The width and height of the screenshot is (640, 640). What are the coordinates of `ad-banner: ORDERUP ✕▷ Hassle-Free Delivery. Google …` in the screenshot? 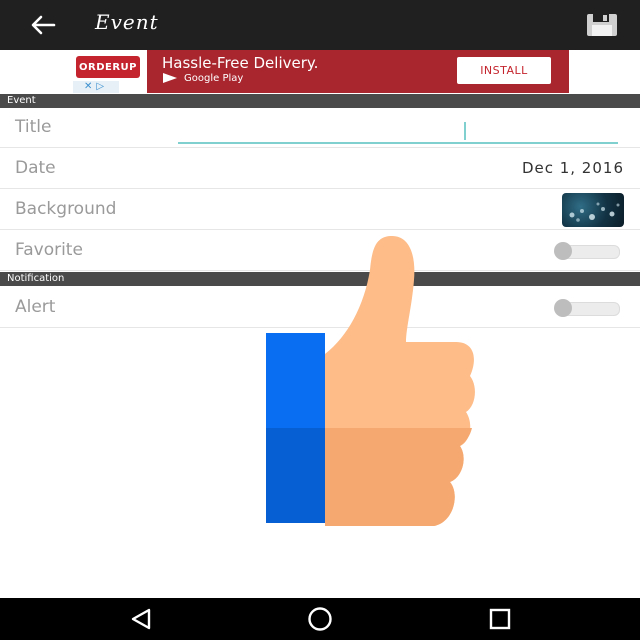 It's located at (320, 71).